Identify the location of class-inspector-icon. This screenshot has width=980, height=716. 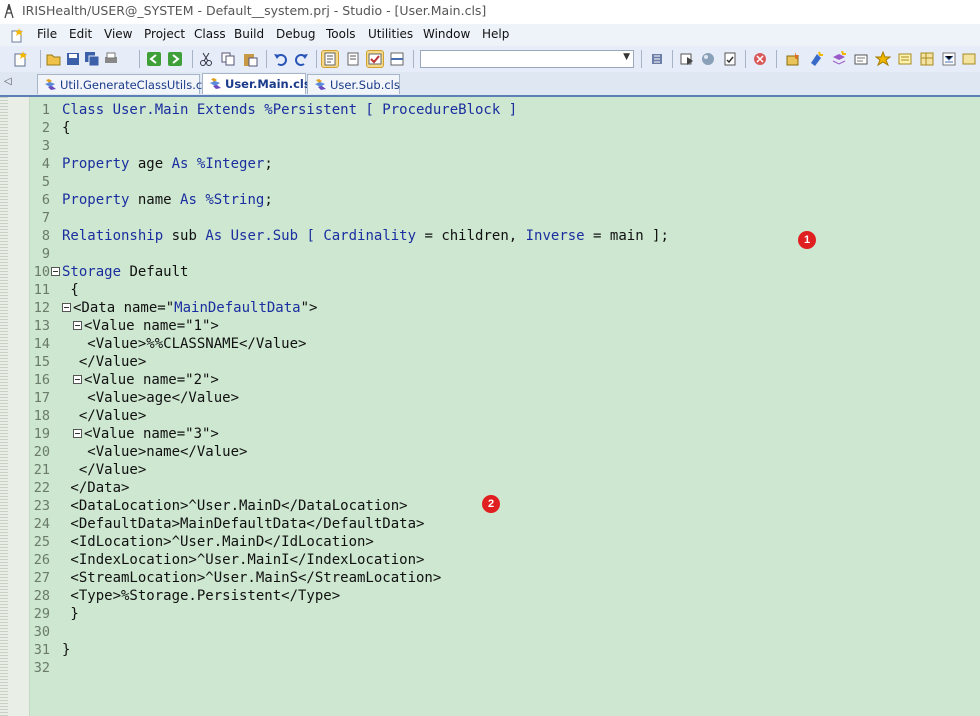
(375, 59).